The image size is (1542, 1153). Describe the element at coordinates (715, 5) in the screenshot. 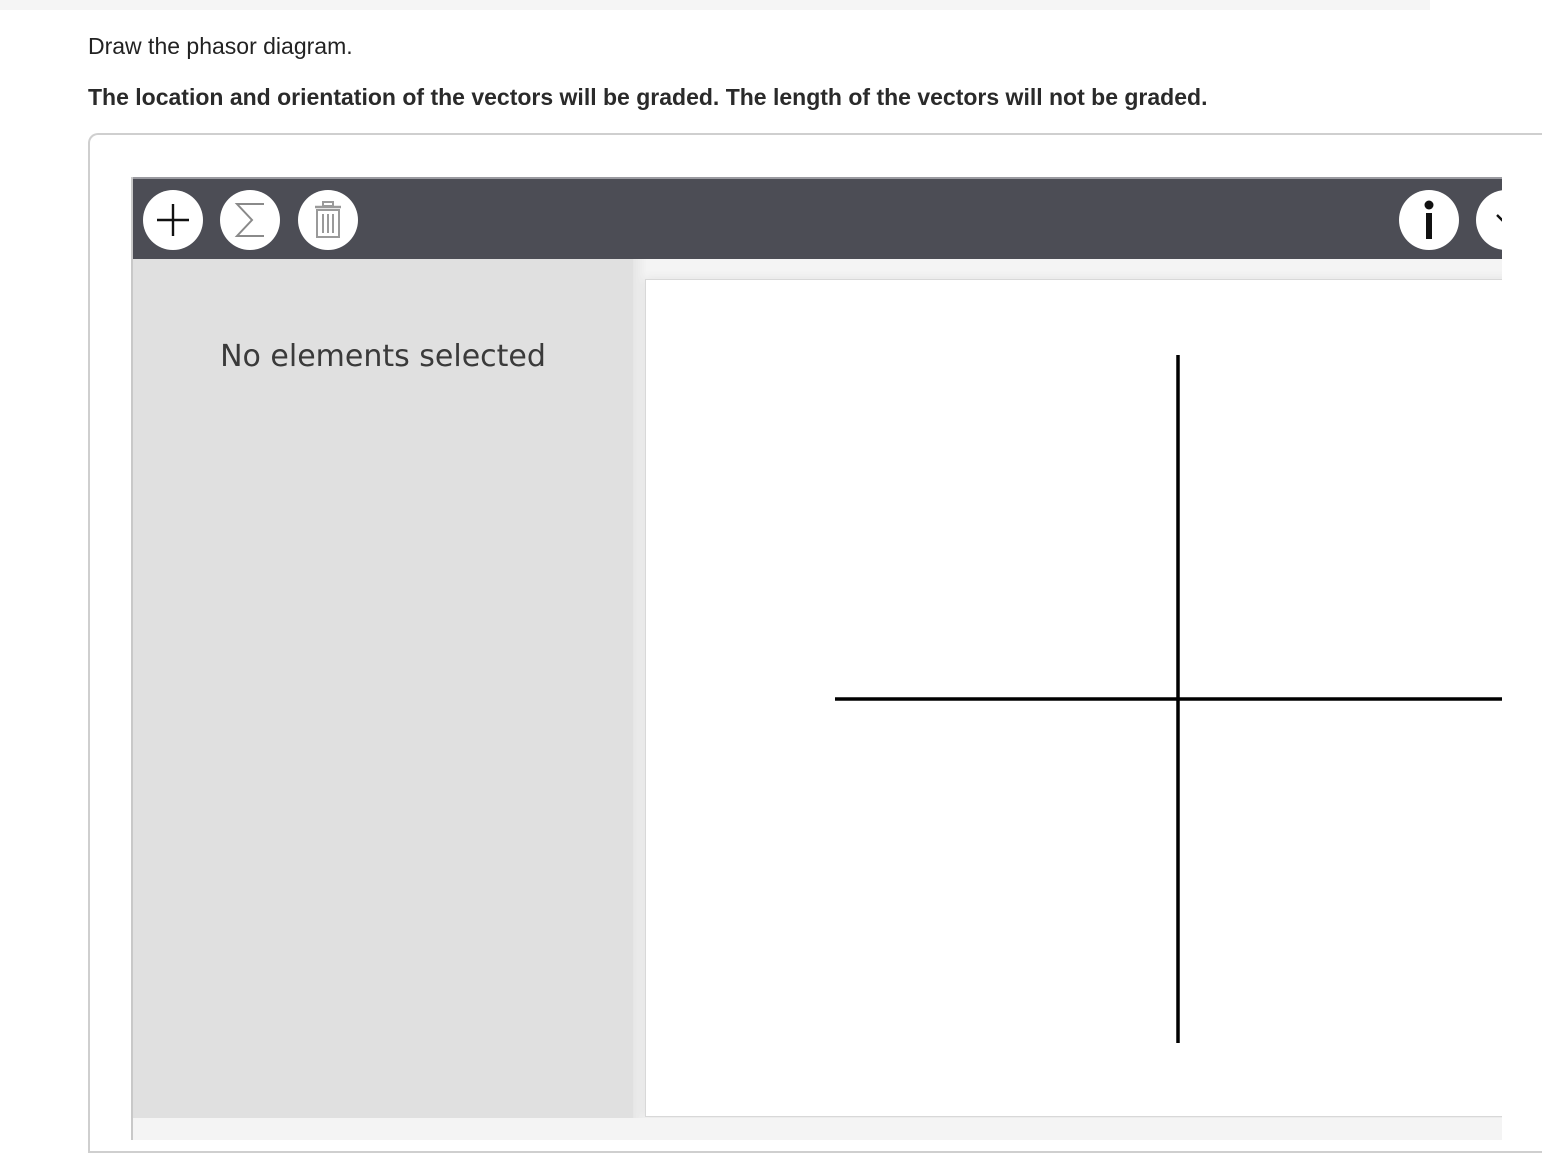

I see `top-strip` at that location.